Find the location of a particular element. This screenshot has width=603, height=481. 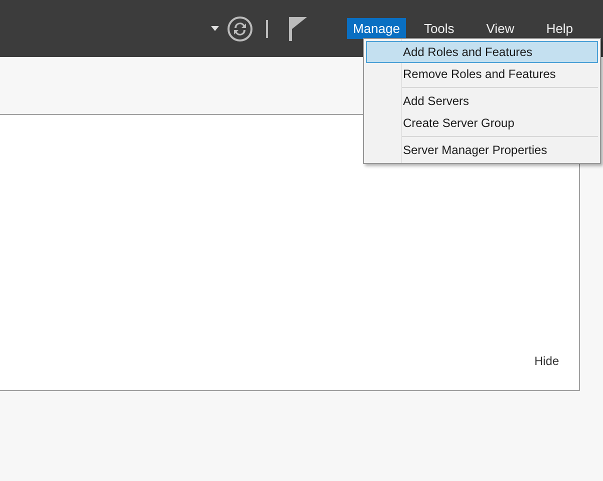

menu-item: Add Servers is located at coordinates (482, 101).